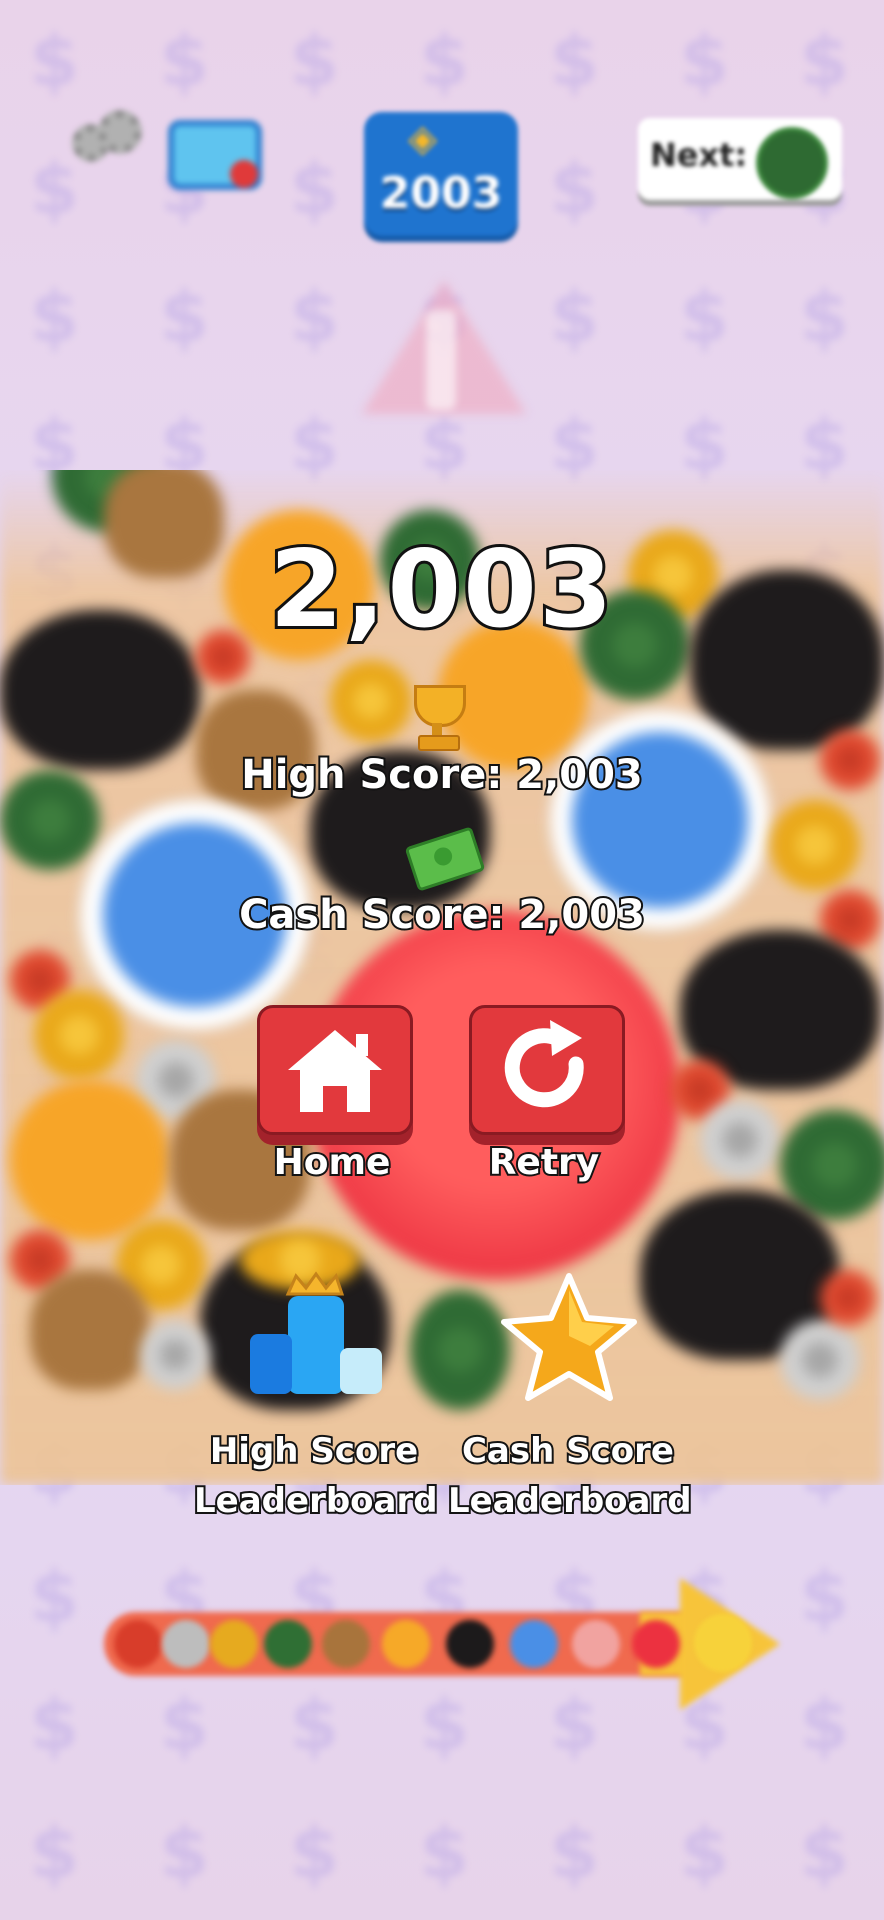 This screenshot has height=1920, width=884. I want to click on evo-piggy, so click(596, 1644).